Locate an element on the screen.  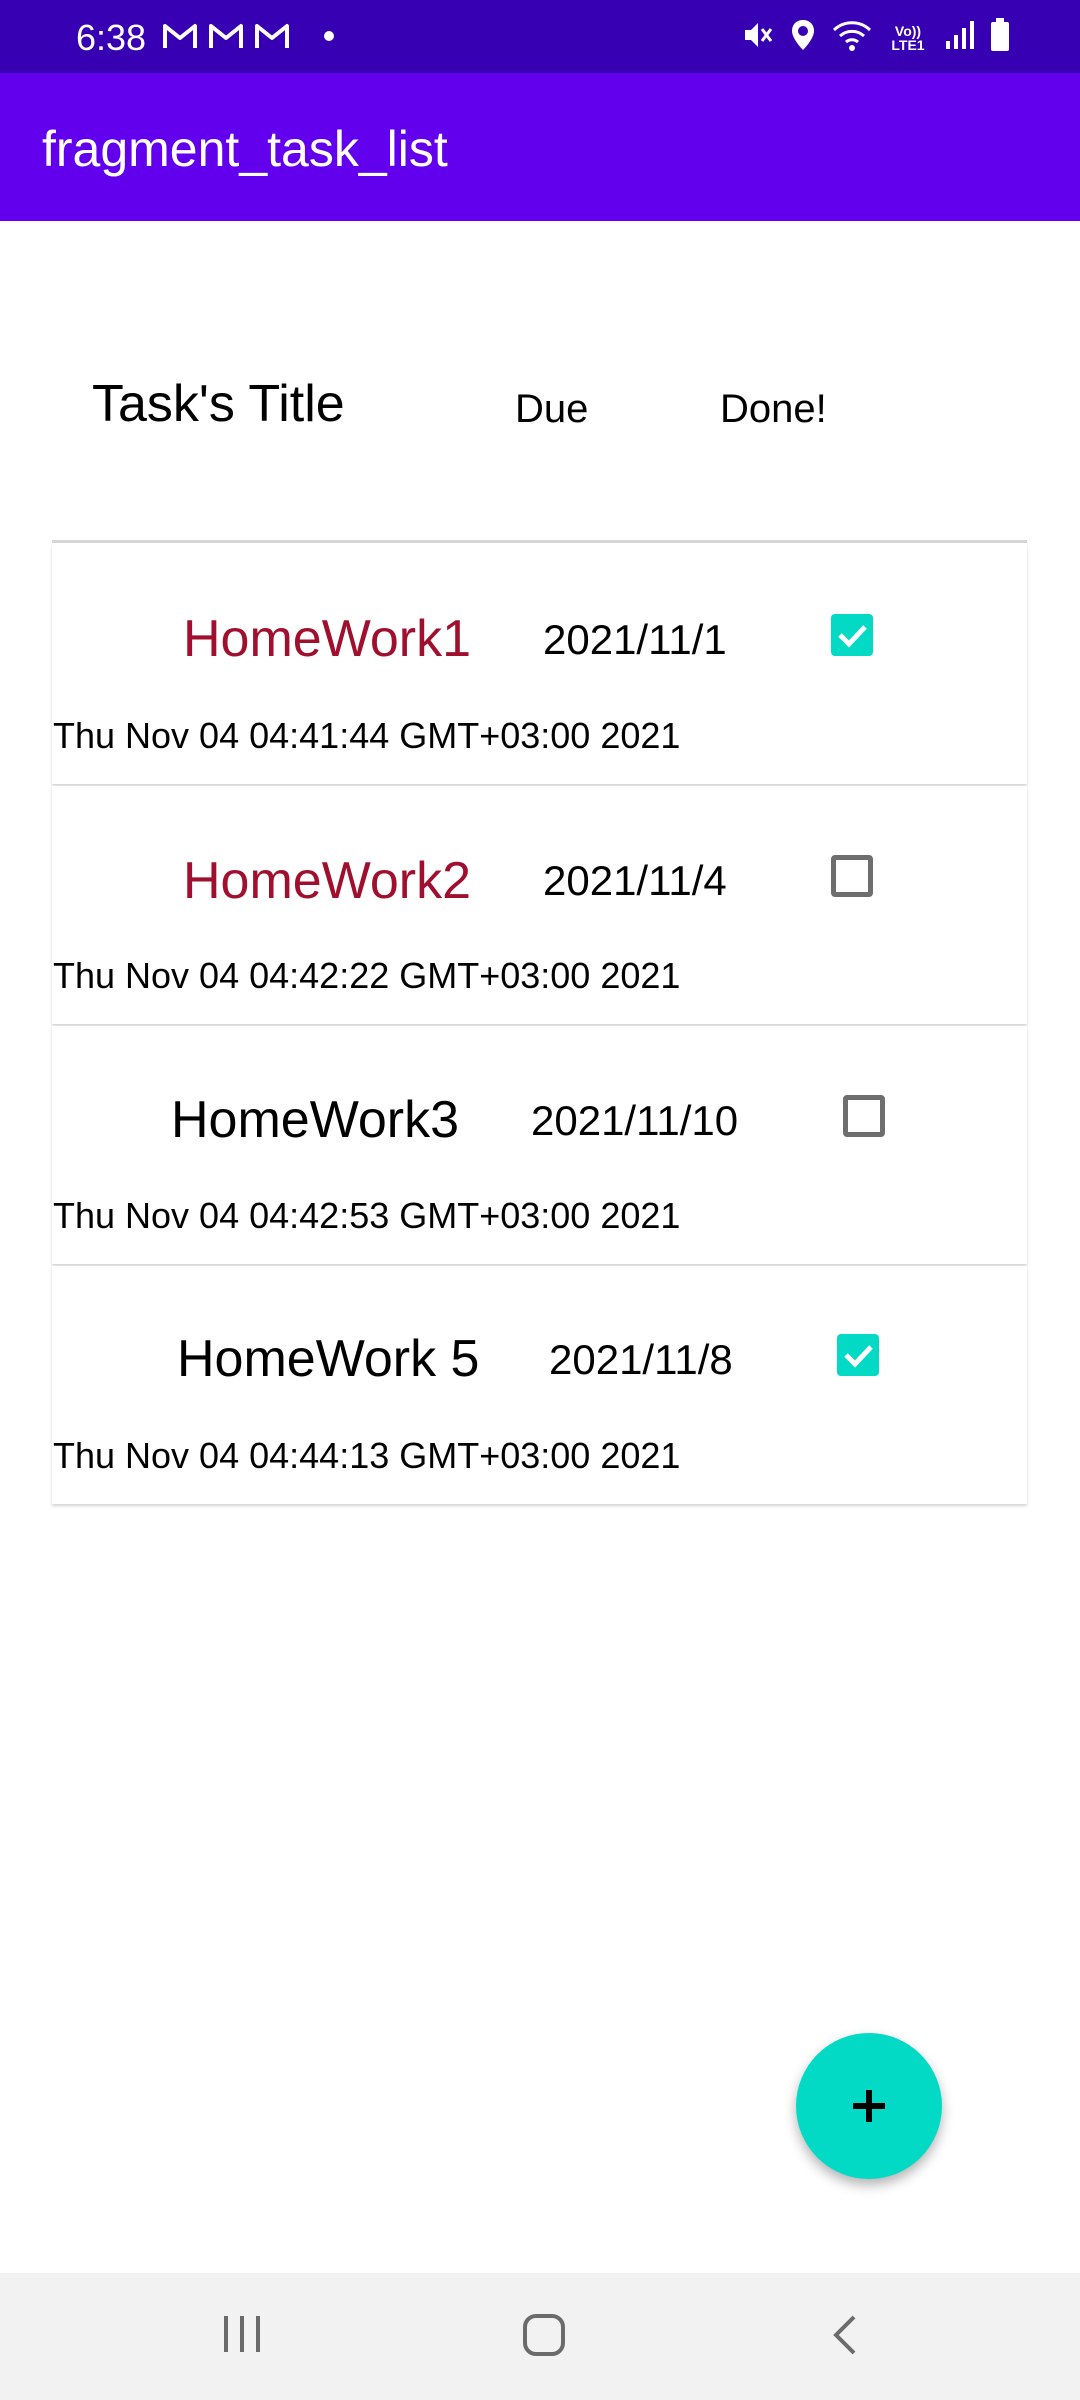
app-title: fragment_task_list is located at coordinates (245, 149).